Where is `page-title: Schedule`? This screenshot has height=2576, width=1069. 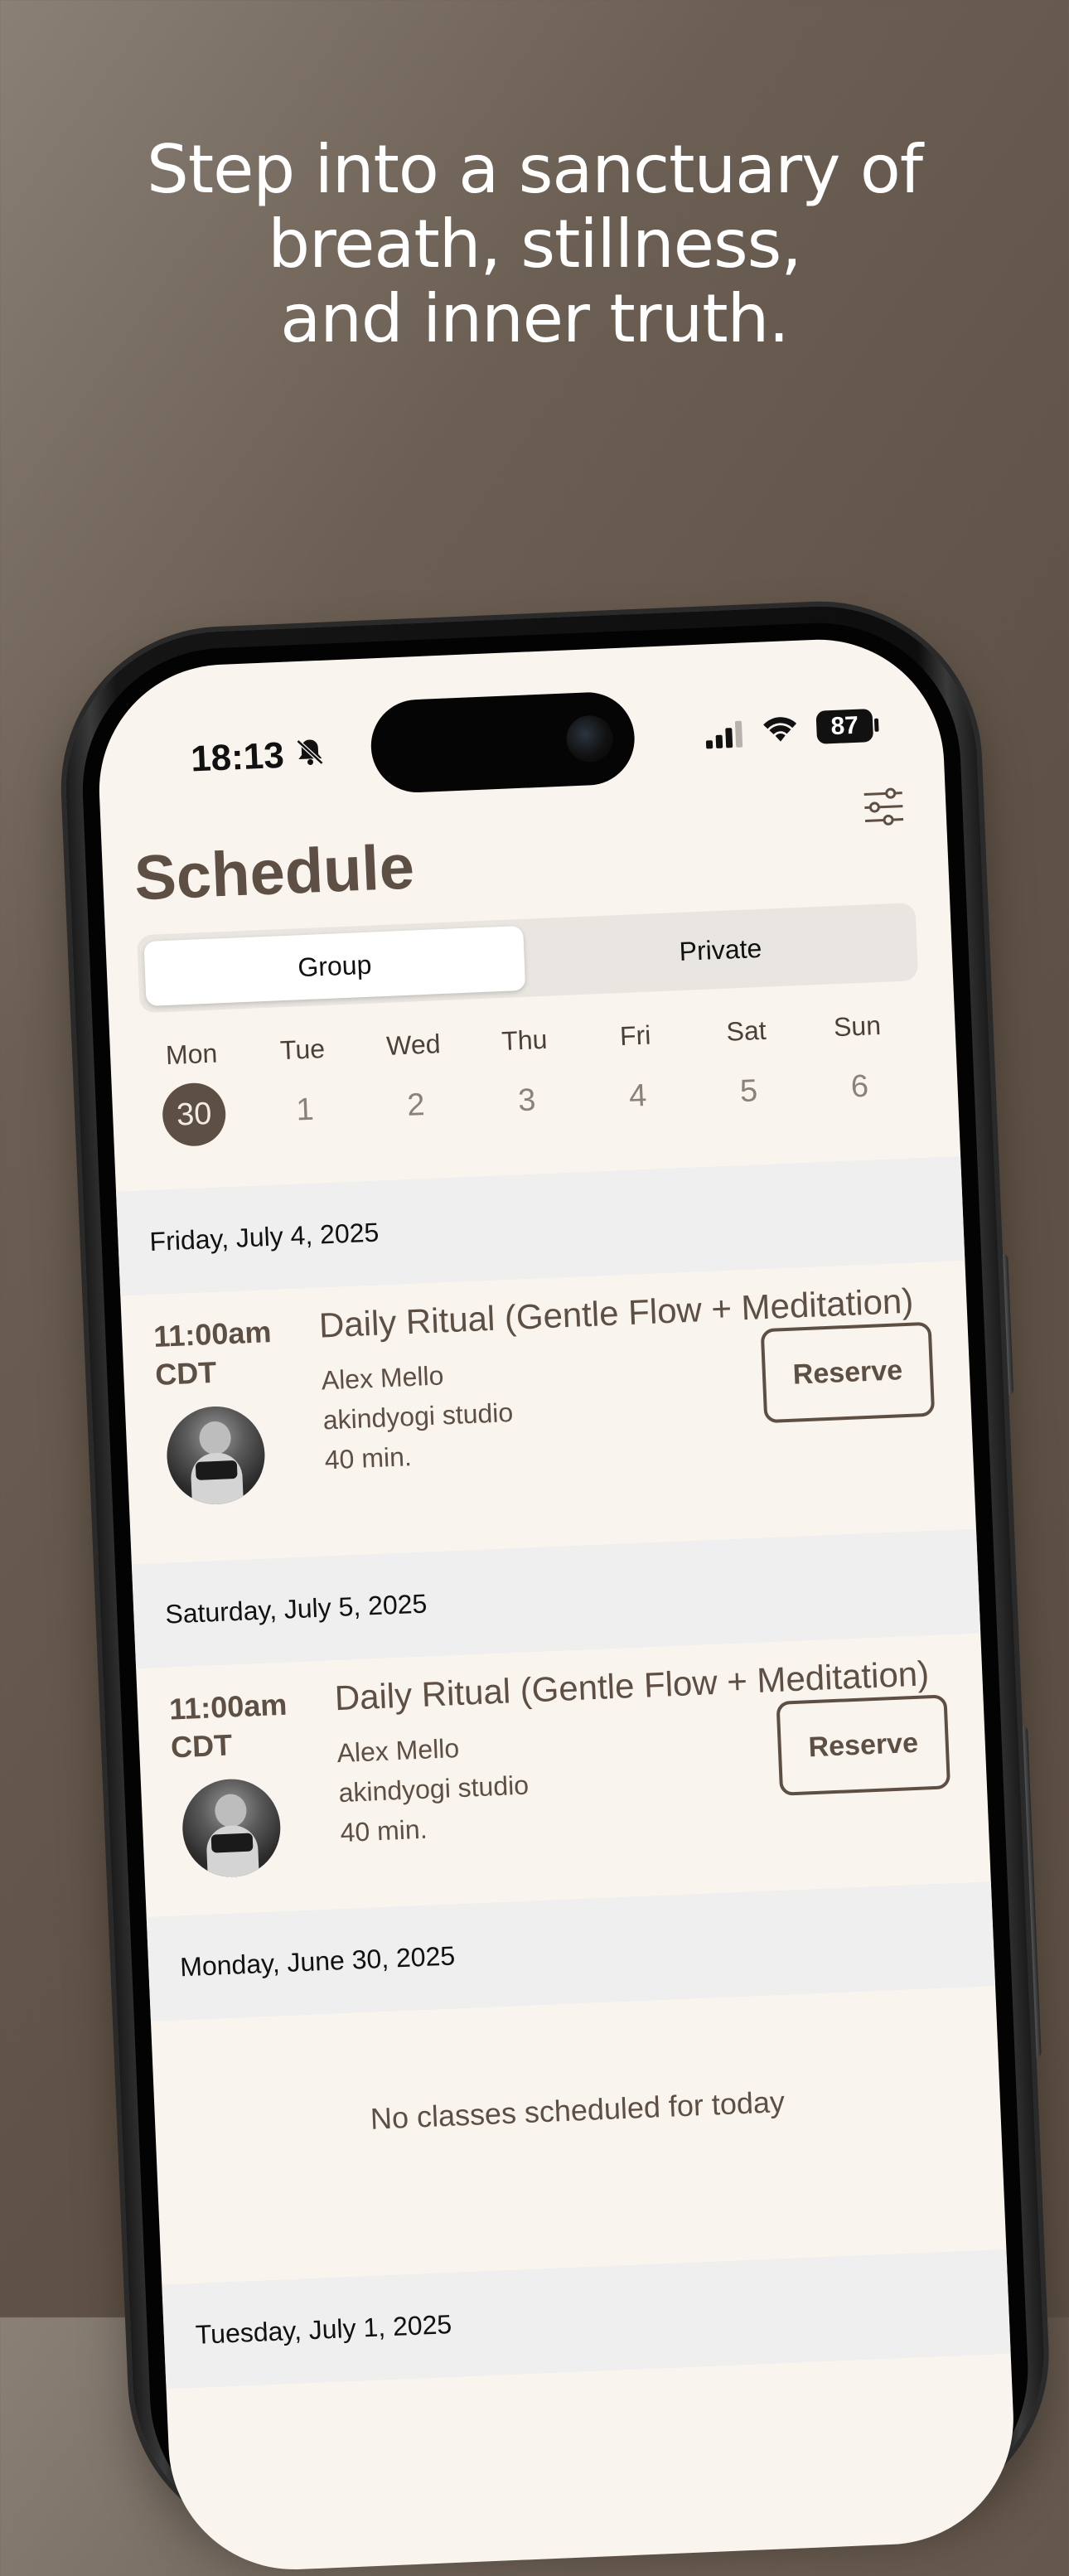
page-title: Schedule is located at coordinates (275, 873).